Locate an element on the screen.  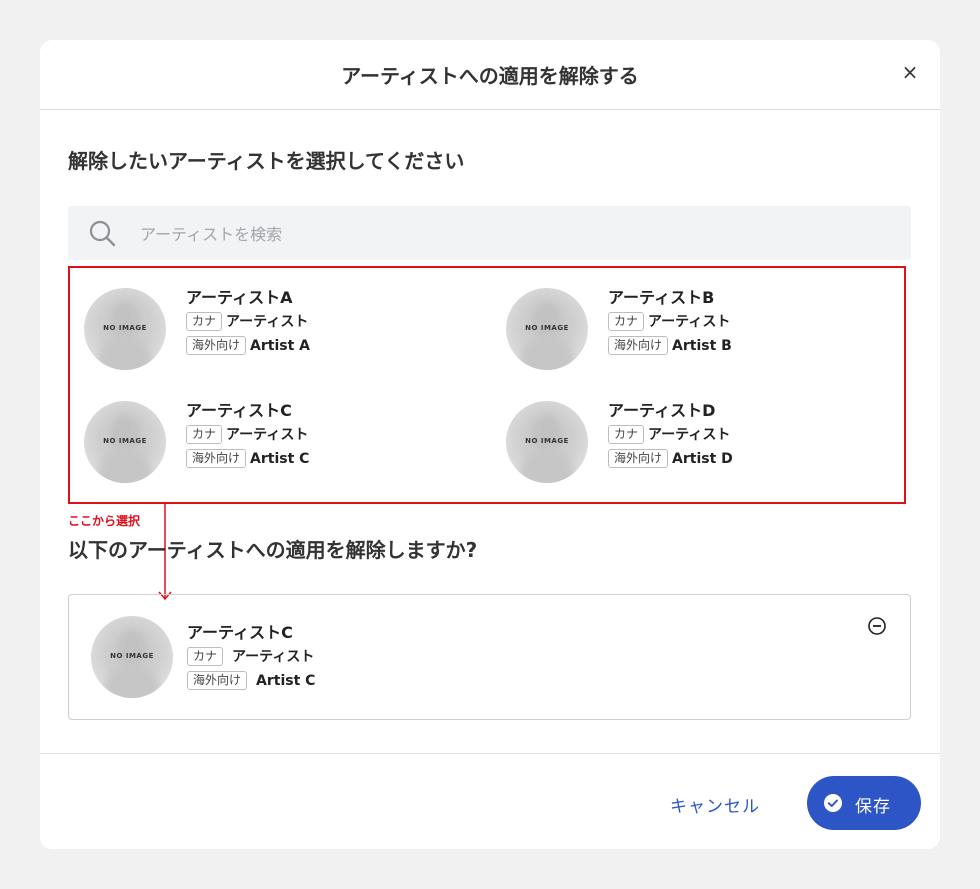
search-input is located at coordinates (490, 234).